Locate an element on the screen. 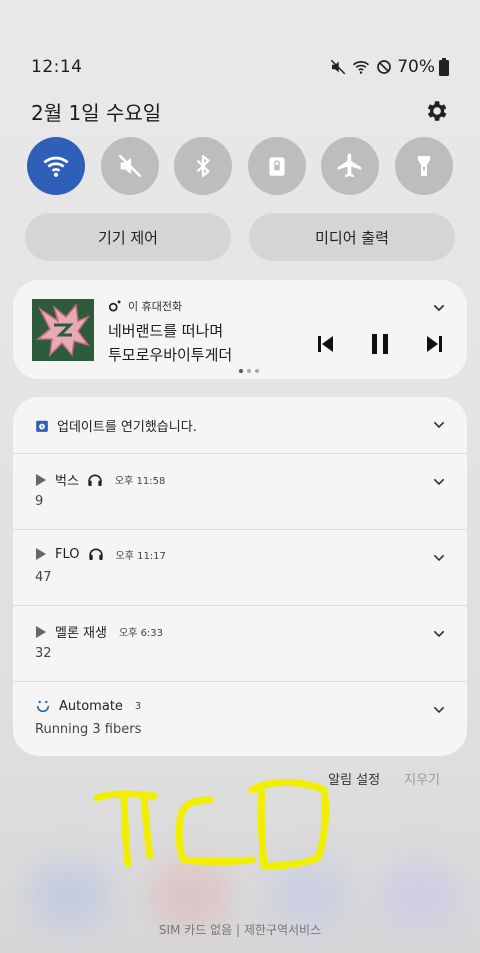  skip-next-icon is located at coordinates (434, 344).